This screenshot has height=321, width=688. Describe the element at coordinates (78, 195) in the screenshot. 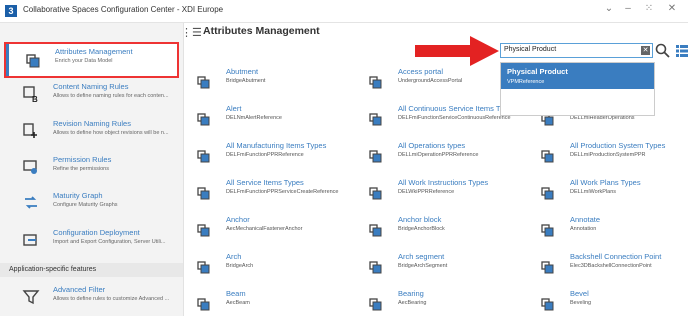

I see `sidebar-item-title: Maturity Graph` at that location.